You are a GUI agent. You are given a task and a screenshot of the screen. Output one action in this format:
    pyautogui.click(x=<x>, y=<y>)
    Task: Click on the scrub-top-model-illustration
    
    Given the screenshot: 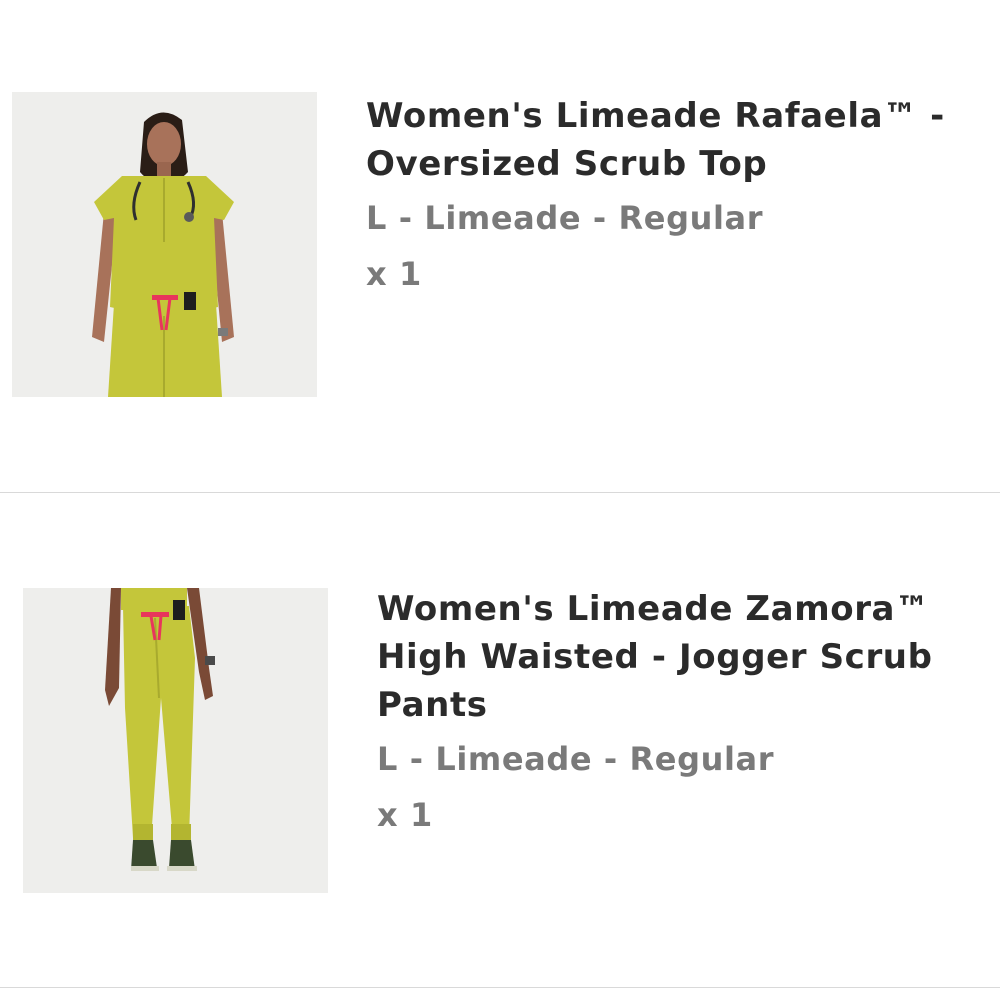 What is the action you would take?
    pyautogui.click(x=164, y=244)
    